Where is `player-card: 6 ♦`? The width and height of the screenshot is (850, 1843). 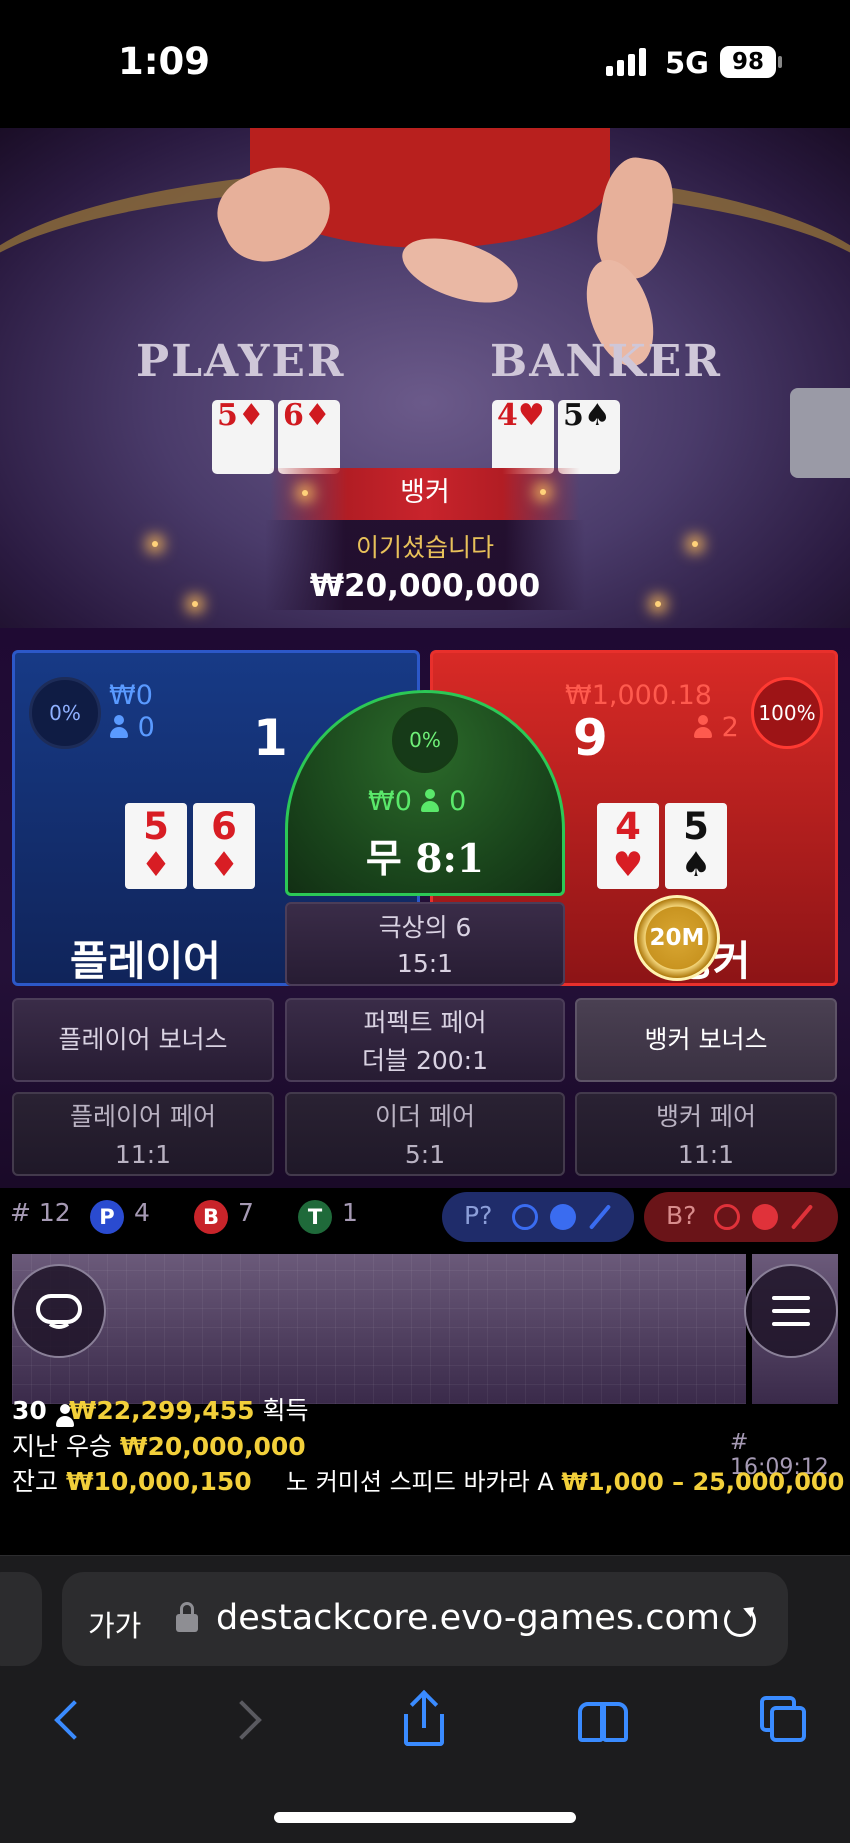
player-card: 6 ♦ is located at coordinates (224, 846).